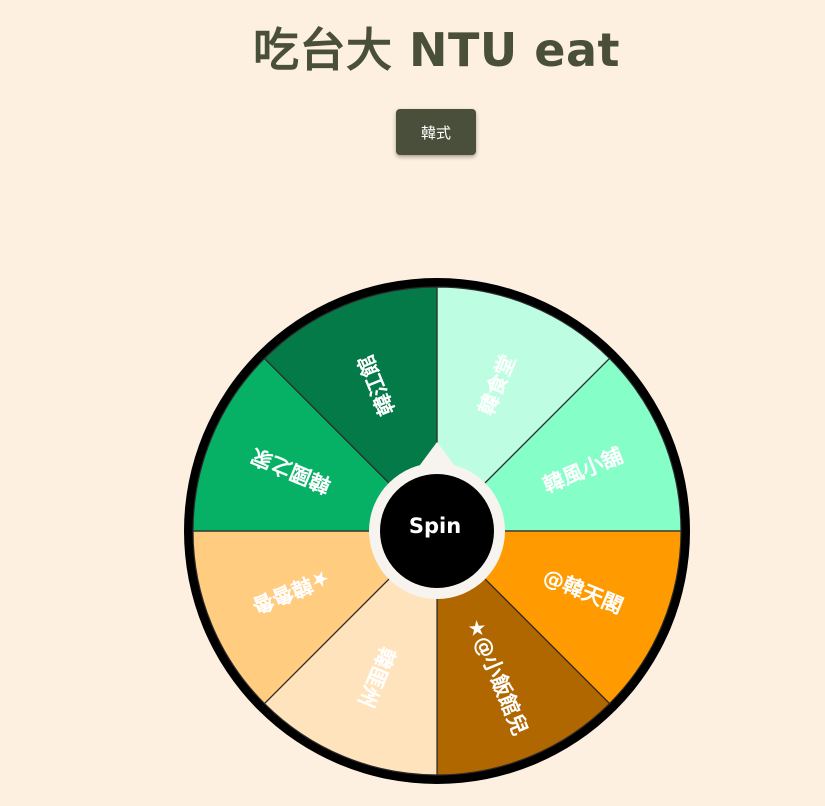 Image resolution: width=825 pixels, height=806 pixels. Describe the element at coordinates (435, 531) in the screenshot. I see `spin-button` at that location.